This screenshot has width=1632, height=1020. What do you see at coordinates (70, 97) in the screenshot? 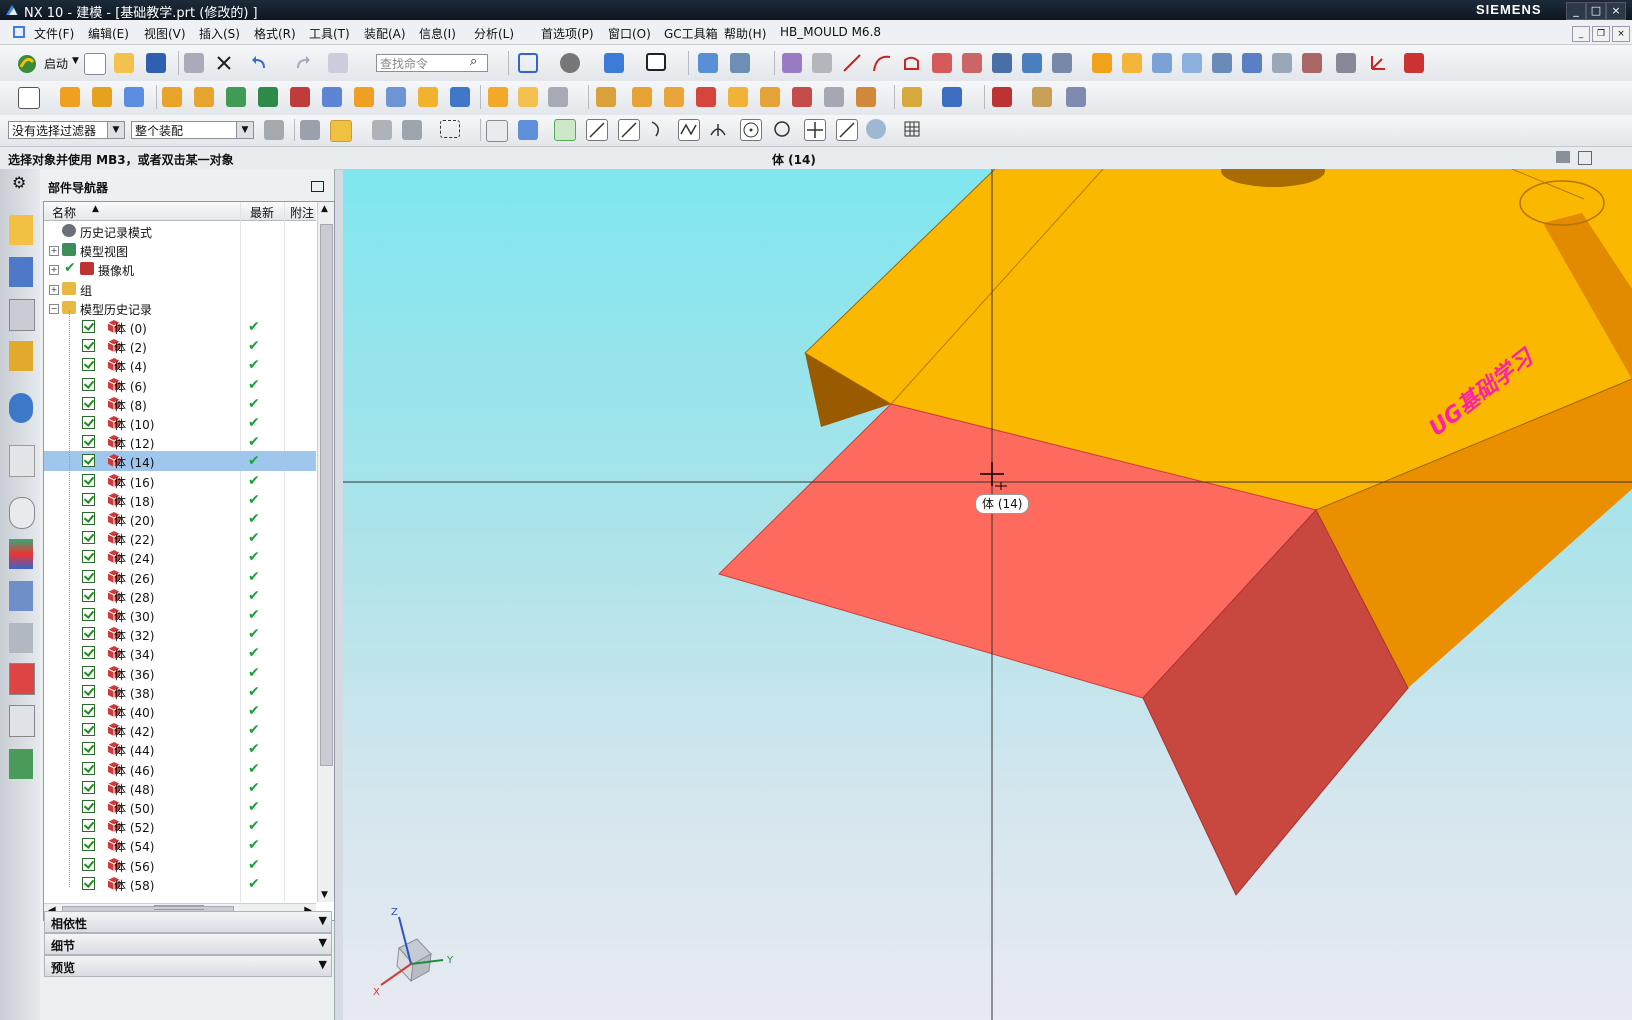
I see `pad-icon` at bounding box center [70, 97].